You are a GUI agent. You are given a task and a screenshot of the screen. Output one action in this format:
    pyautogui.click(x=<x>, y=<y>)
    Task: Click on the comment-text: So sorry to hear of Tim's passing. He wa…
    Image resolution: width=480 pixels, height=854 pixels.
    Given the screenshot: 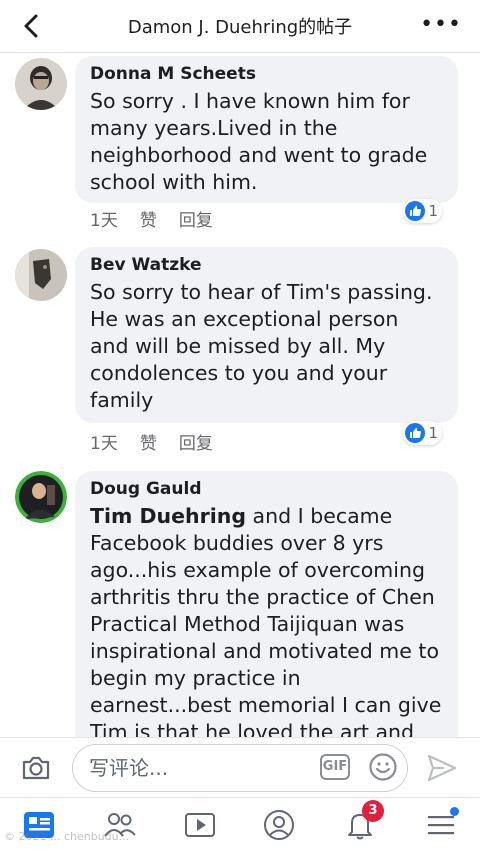 What is the action you would take?
    pyautogui.click(x=261, y=346)
    